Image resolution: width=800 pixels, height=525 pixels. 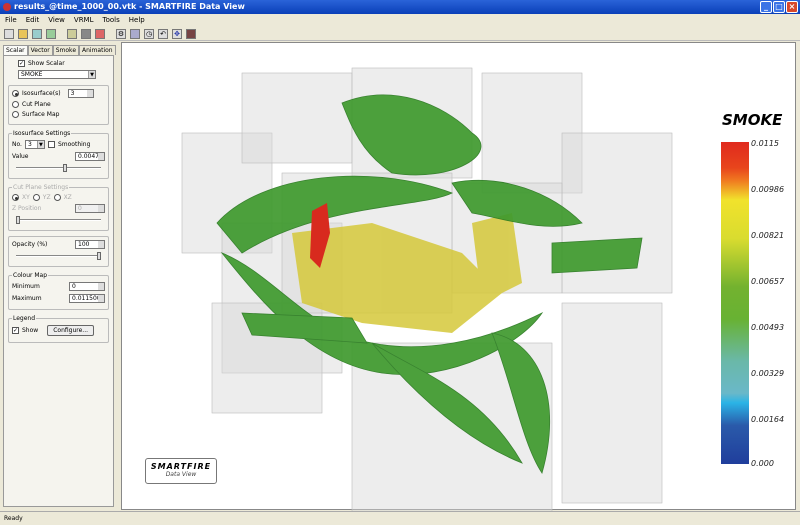 What do you see at coordinates (181, 466) in the screenshot?
I see `logo-line1: SMARTFIRE` at bounding box center [181, 466].